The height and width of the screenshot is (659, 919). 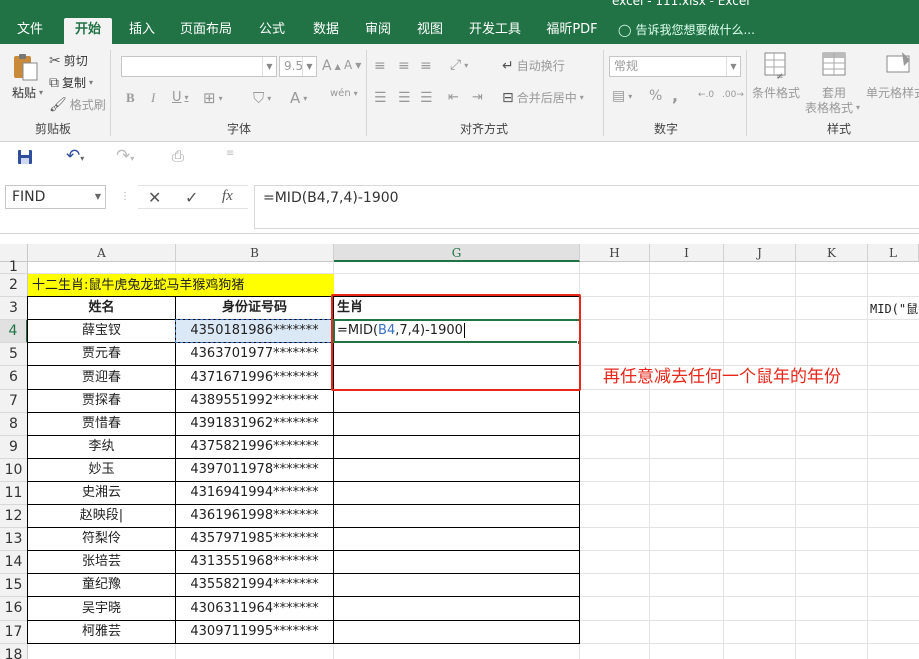 What do you see at coordinates (586, 207) in the screenshot?
I see `formula-input: =MID(B4,7,4)-1900` at bounding box center [586, 207].